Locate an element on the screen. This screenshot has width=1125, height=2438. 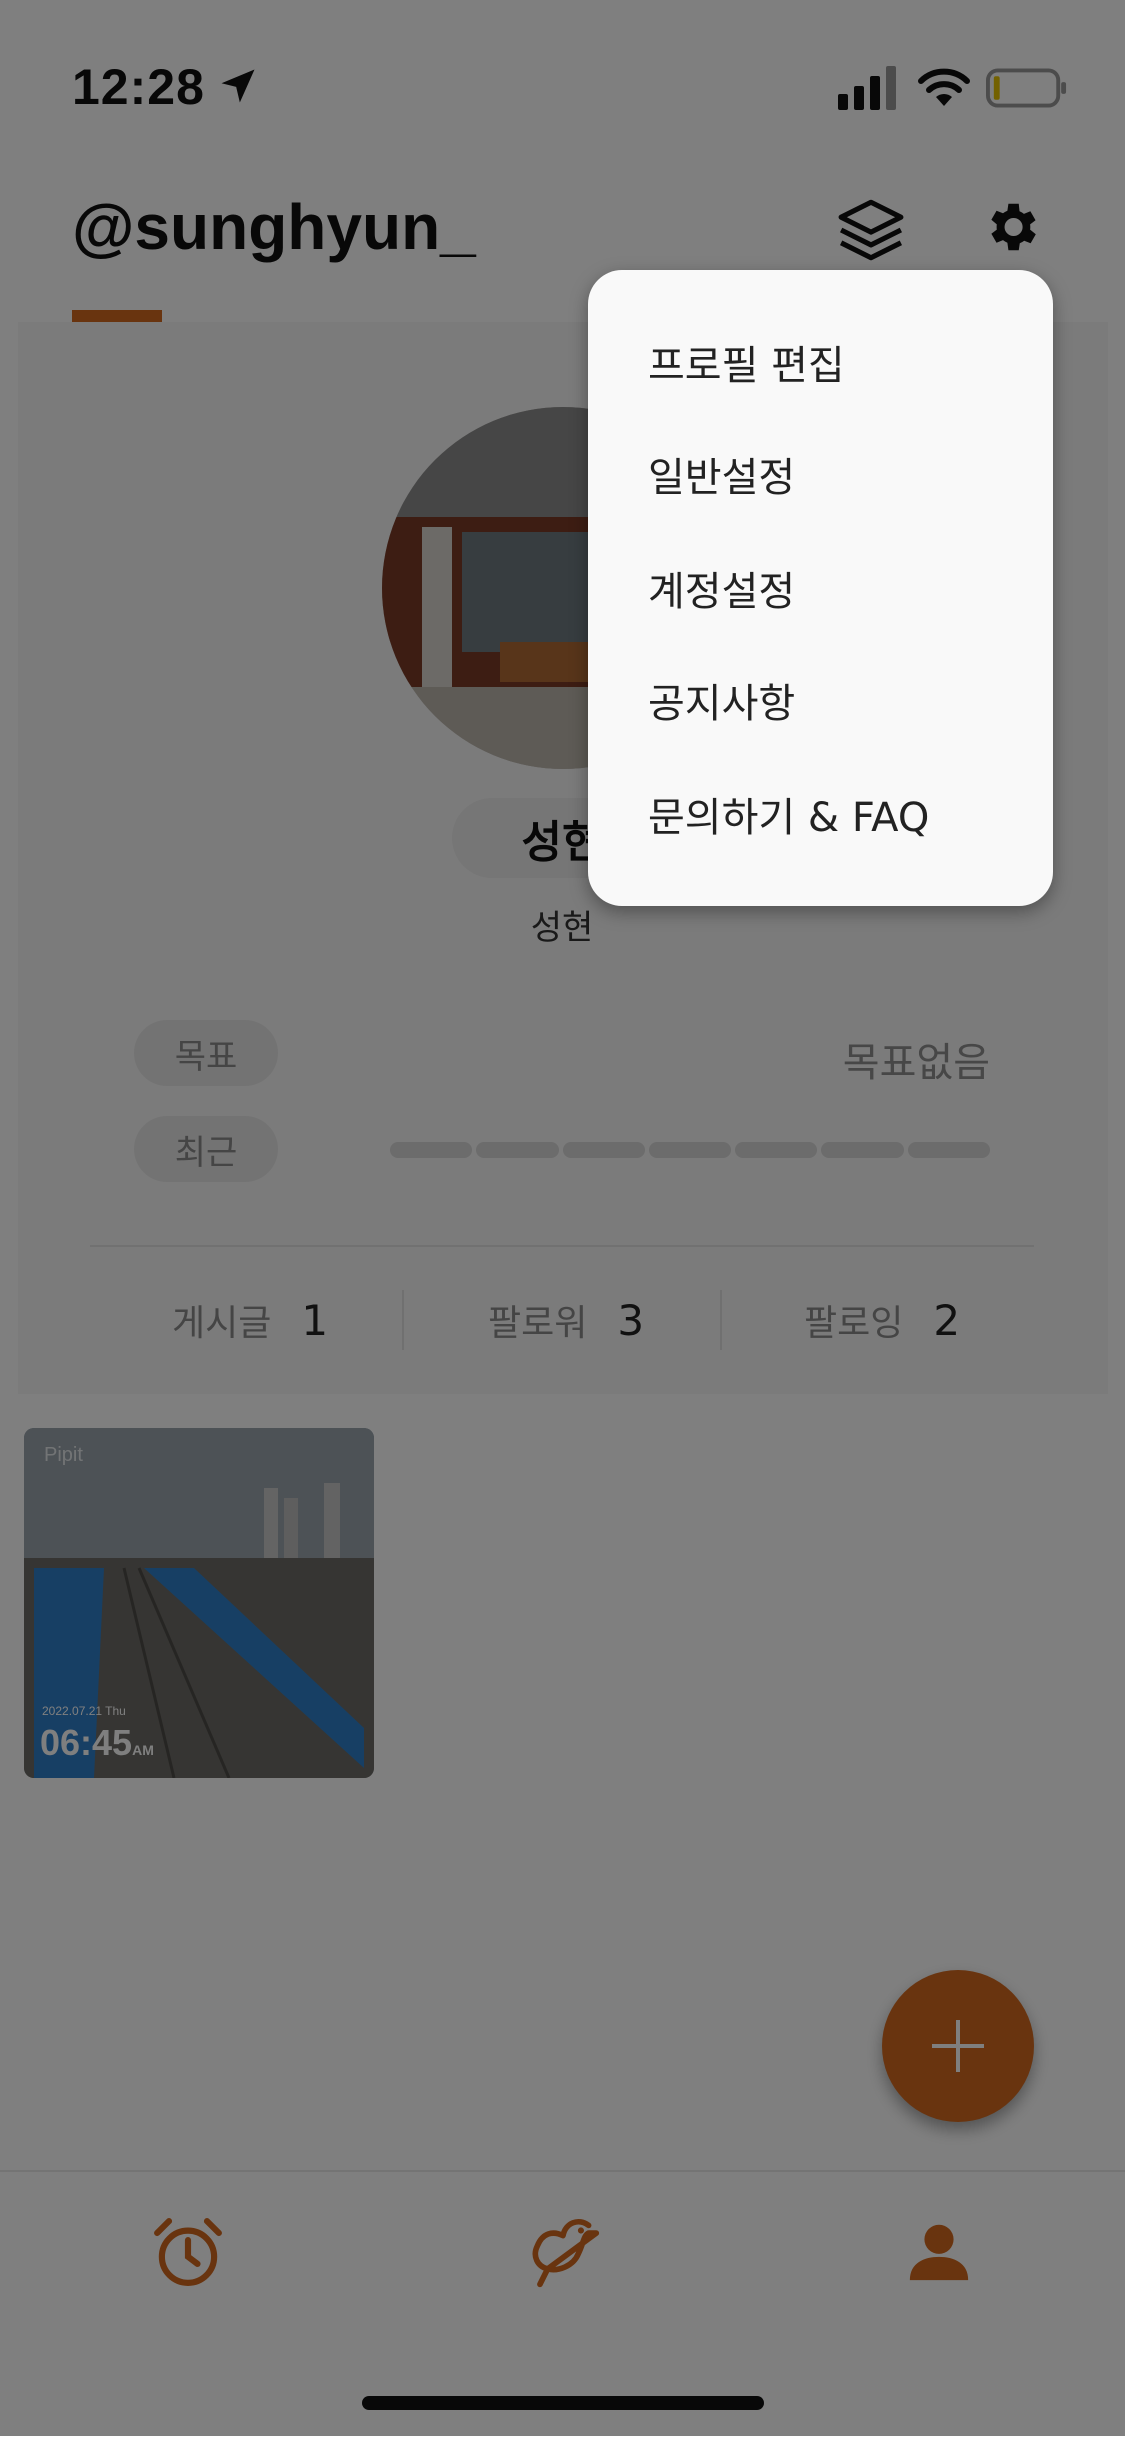
menu-item-account-settings: 계정설정 is located at coordinates (838, 588).